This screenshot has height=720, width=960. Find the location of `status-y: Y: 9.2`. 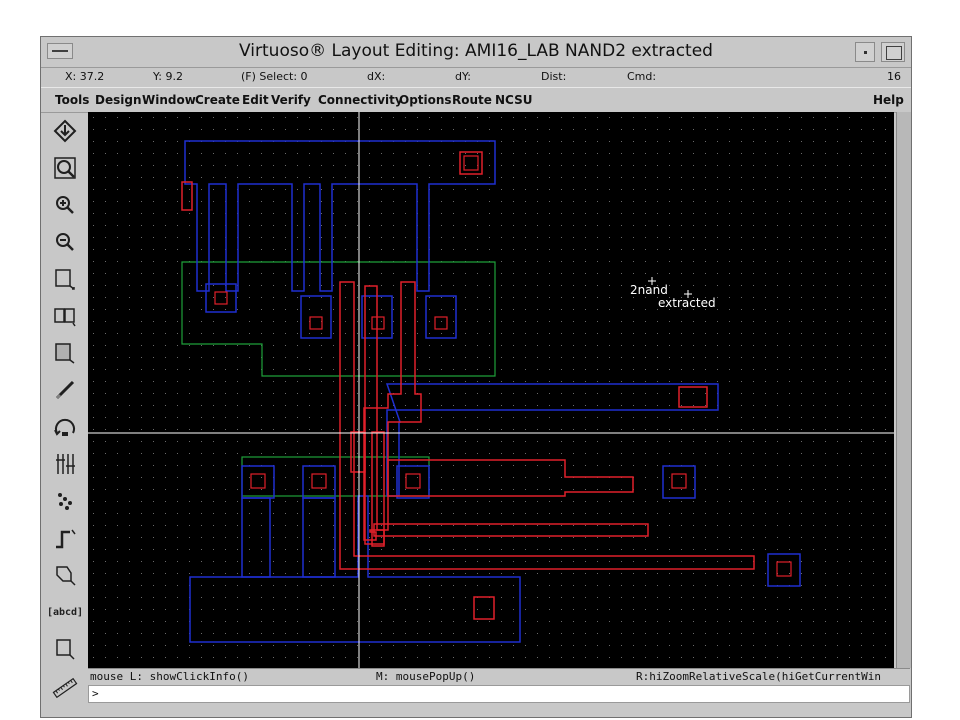

status-y: Y: 9.2 is located at coordinates (168, 76).